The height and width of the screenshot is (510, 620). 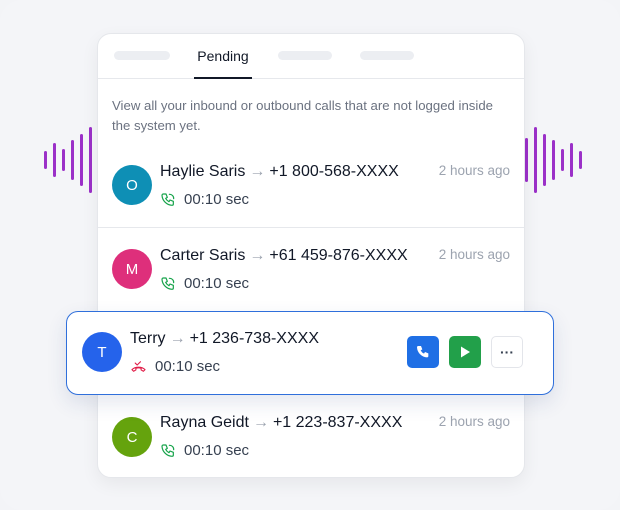 What do you see at coordinates (132, 185) in the screenshot?
I see `avatar: O` at bounding box center [132, 185].